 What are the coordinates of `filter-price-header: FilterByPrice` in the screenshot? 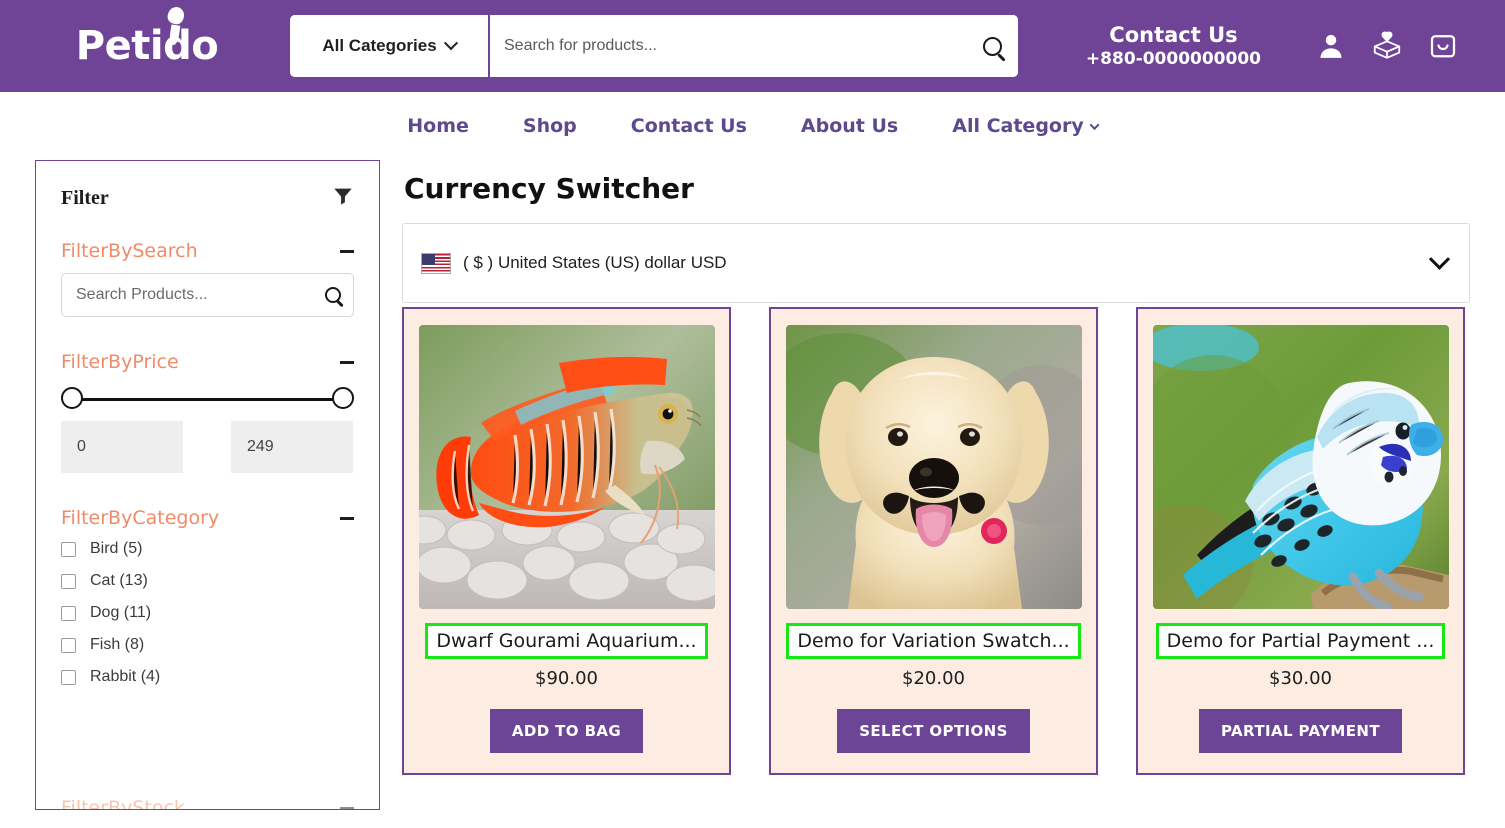 It's located at (207, 362).